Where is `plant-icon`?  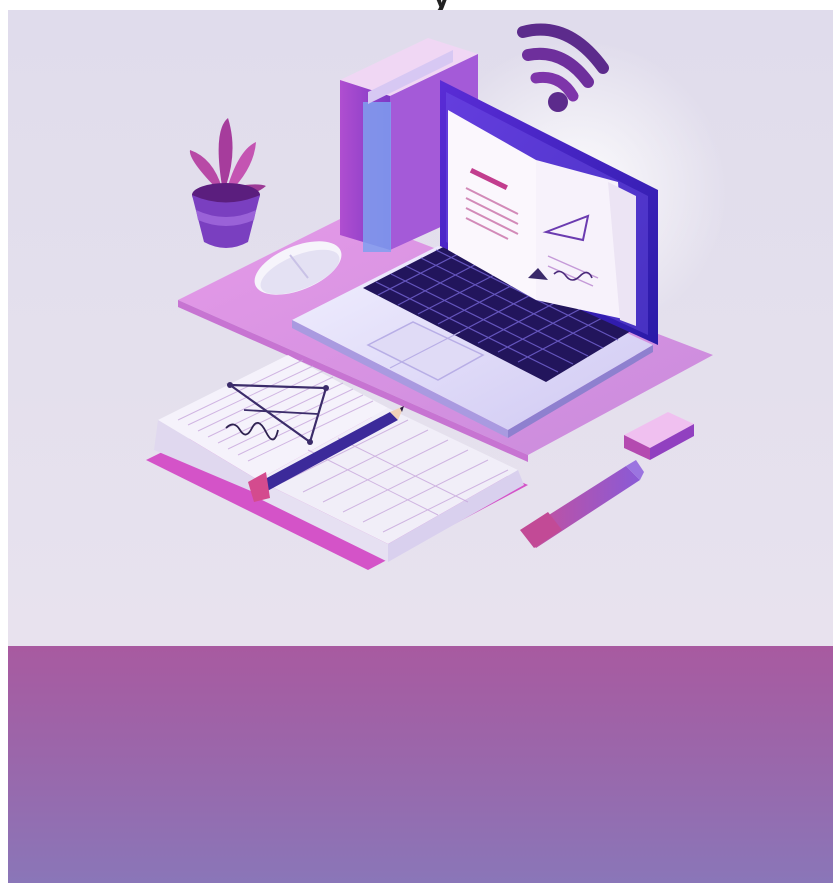 plant-icon is located at coordinates (227, 183).